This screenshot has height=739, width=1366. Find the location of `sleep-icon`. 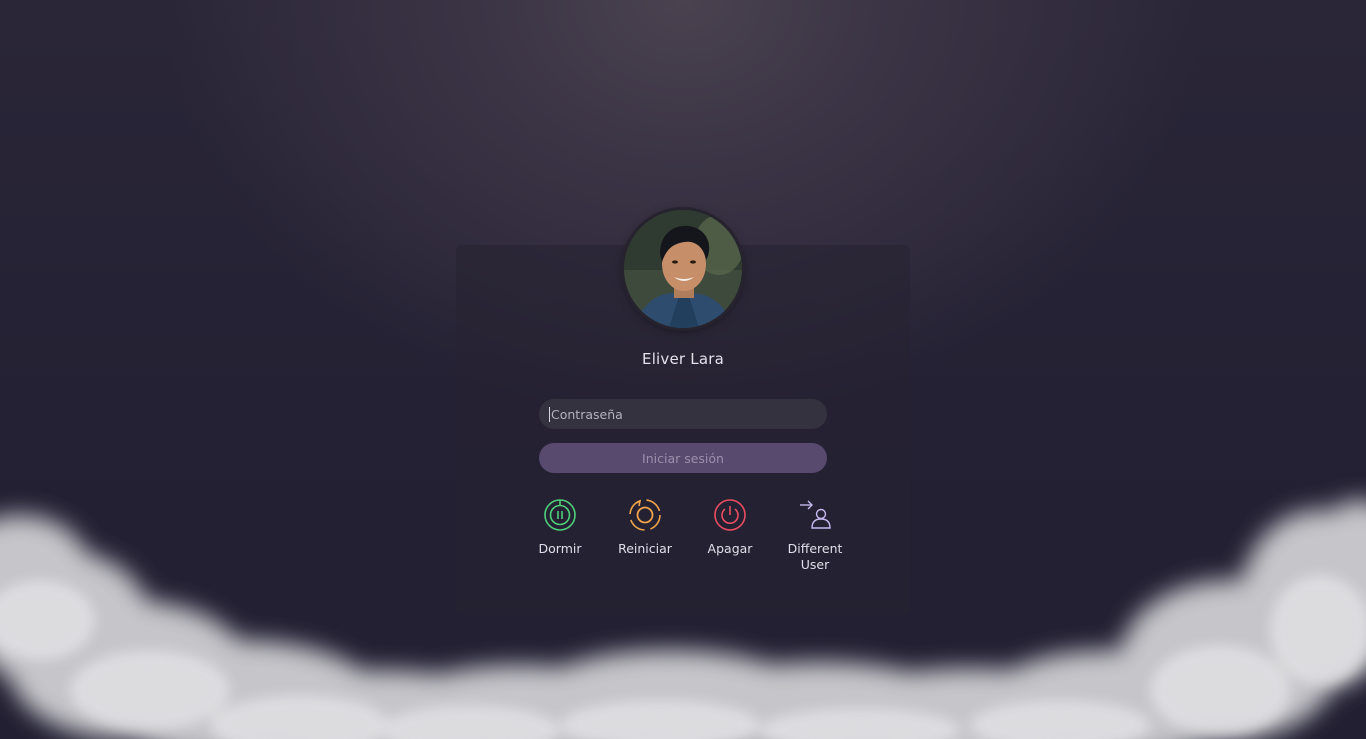

sleep-icon is located at coordinates (560, 515).